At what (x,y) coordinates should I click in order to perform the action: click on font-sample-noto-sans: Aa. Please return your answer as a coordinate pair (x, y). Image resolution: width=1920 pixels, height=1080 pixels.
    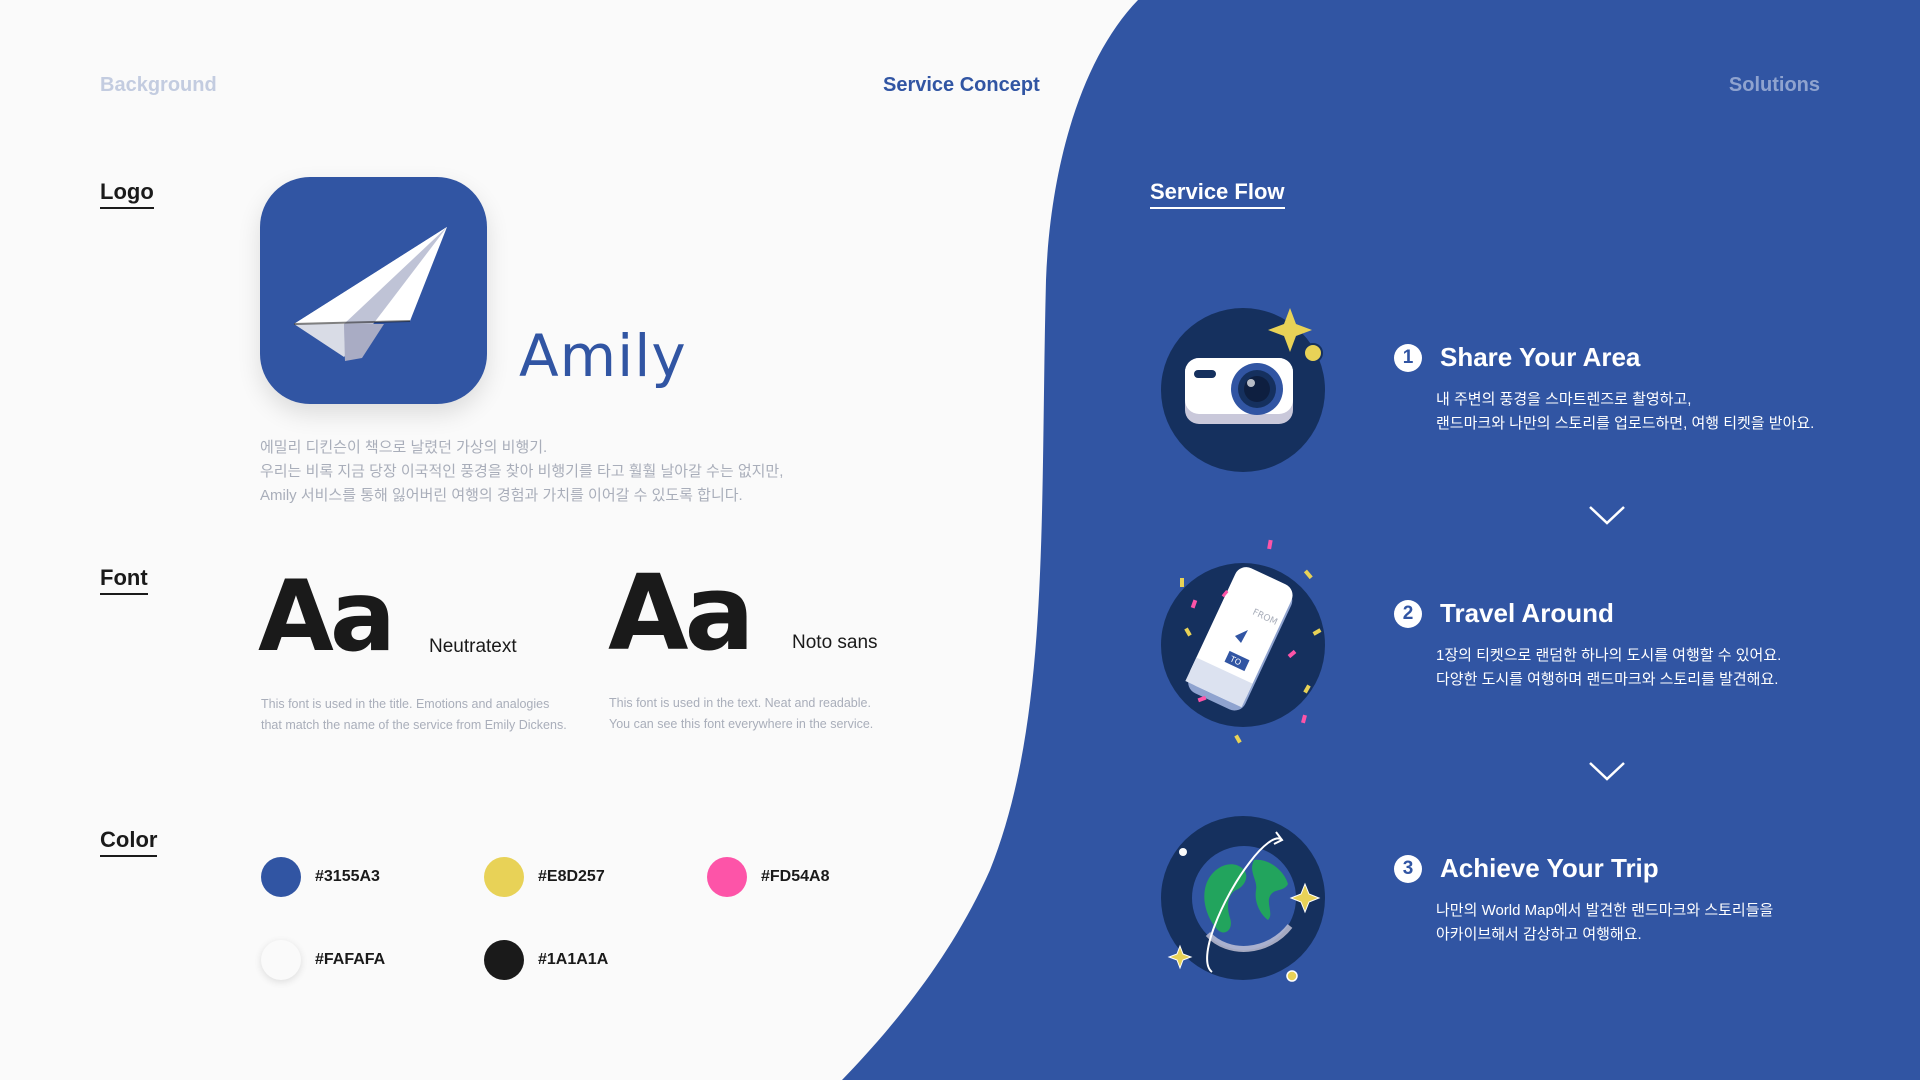
    Looking at the image, I should click on (681, 613).